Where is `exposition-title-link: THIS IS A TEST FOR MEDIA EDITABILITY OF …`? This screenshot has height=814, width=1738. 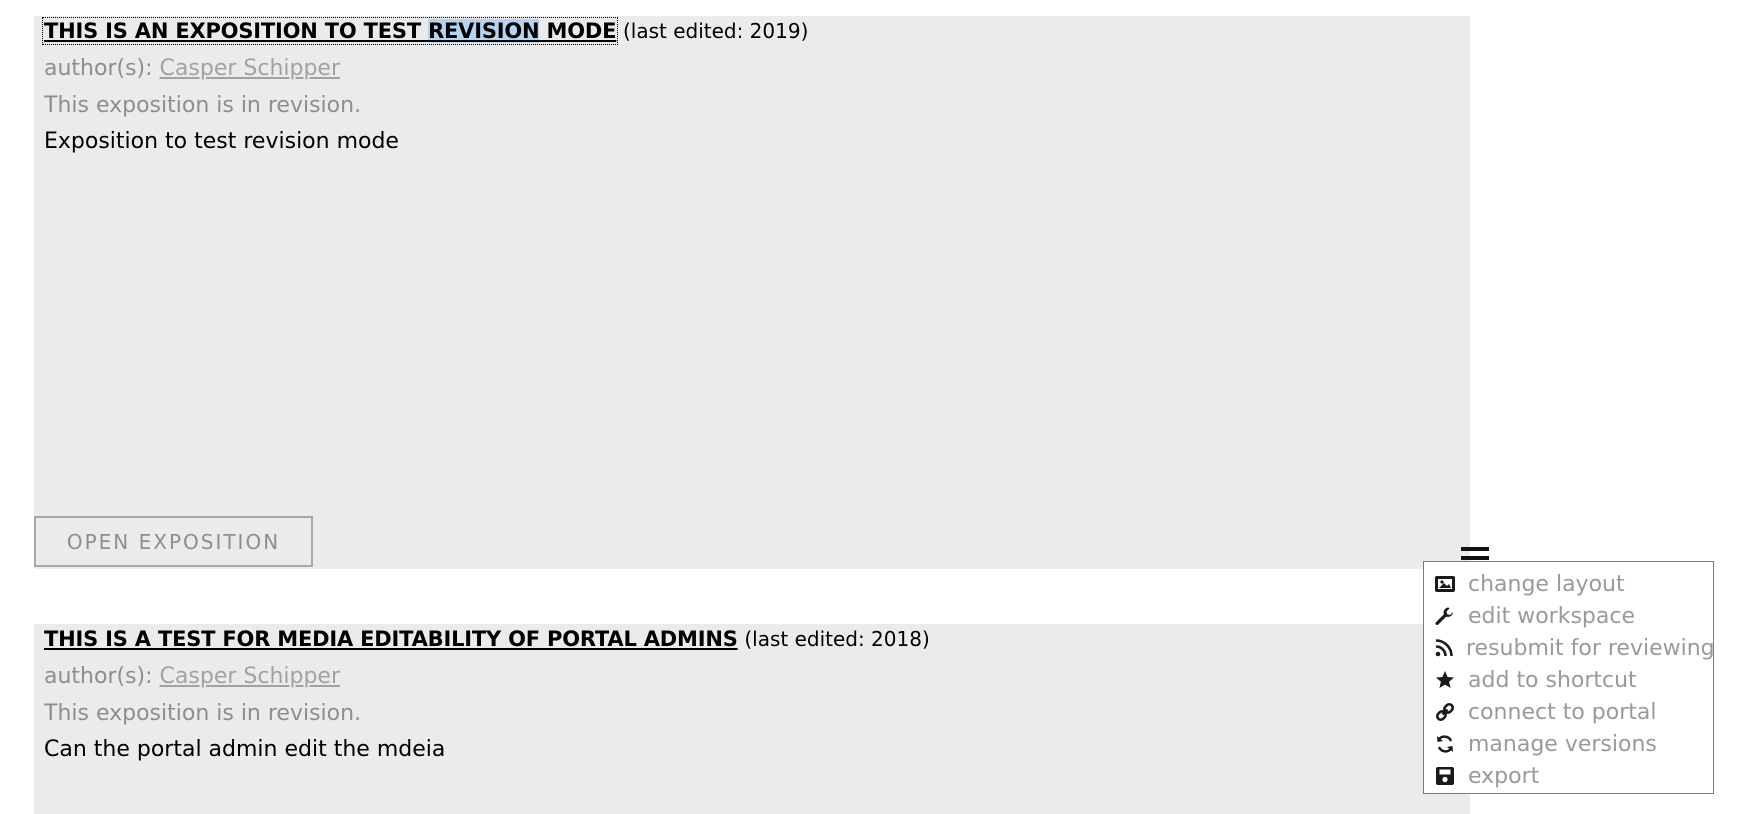
exposition-title-link: THIS IS A TEST FOR MEDIA EDITABILITY OF … is located at coordinates (391, 639).